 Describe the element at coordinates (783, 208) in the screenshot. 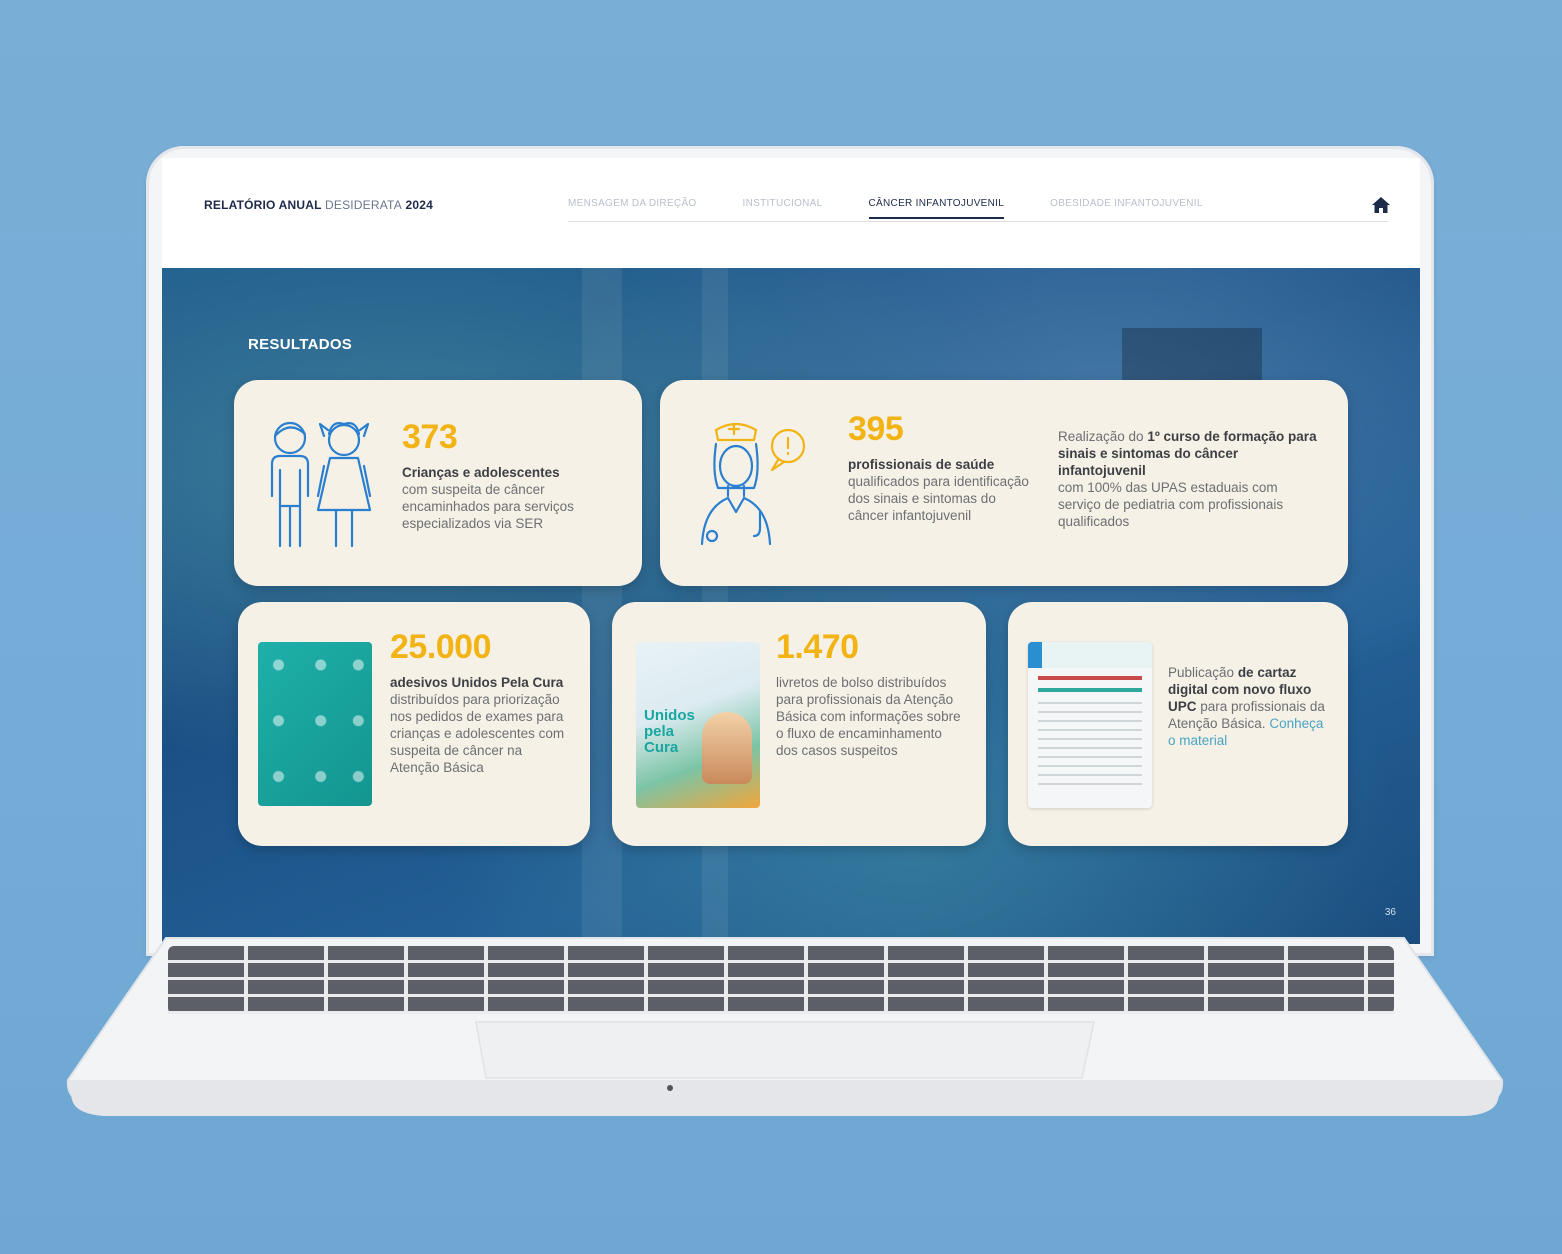

I see `nav-item-institucional: INSTITUCIONAL` at that location.